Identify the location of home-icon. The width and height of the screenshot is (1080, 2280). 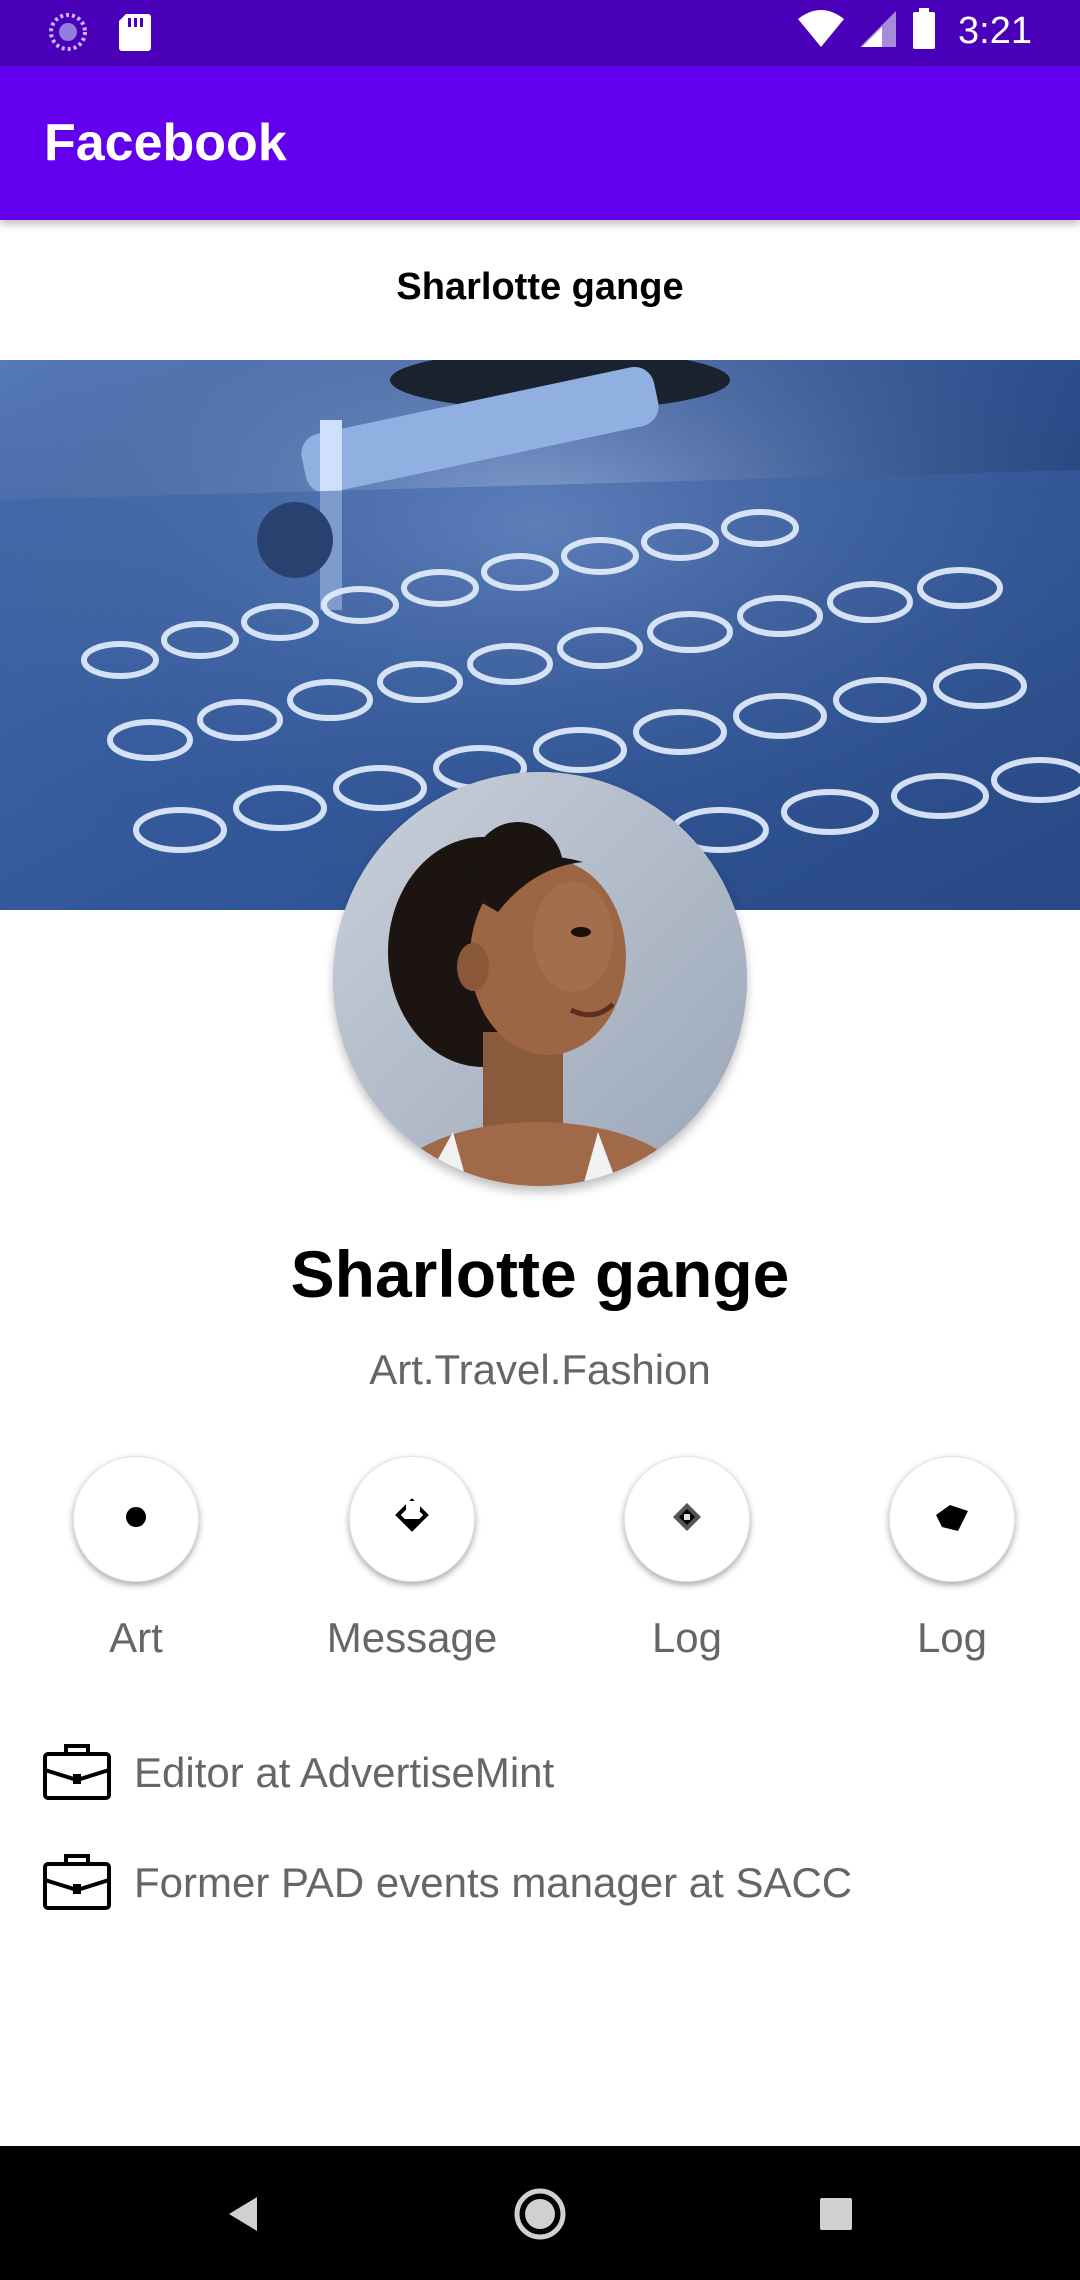
(540, 2214).